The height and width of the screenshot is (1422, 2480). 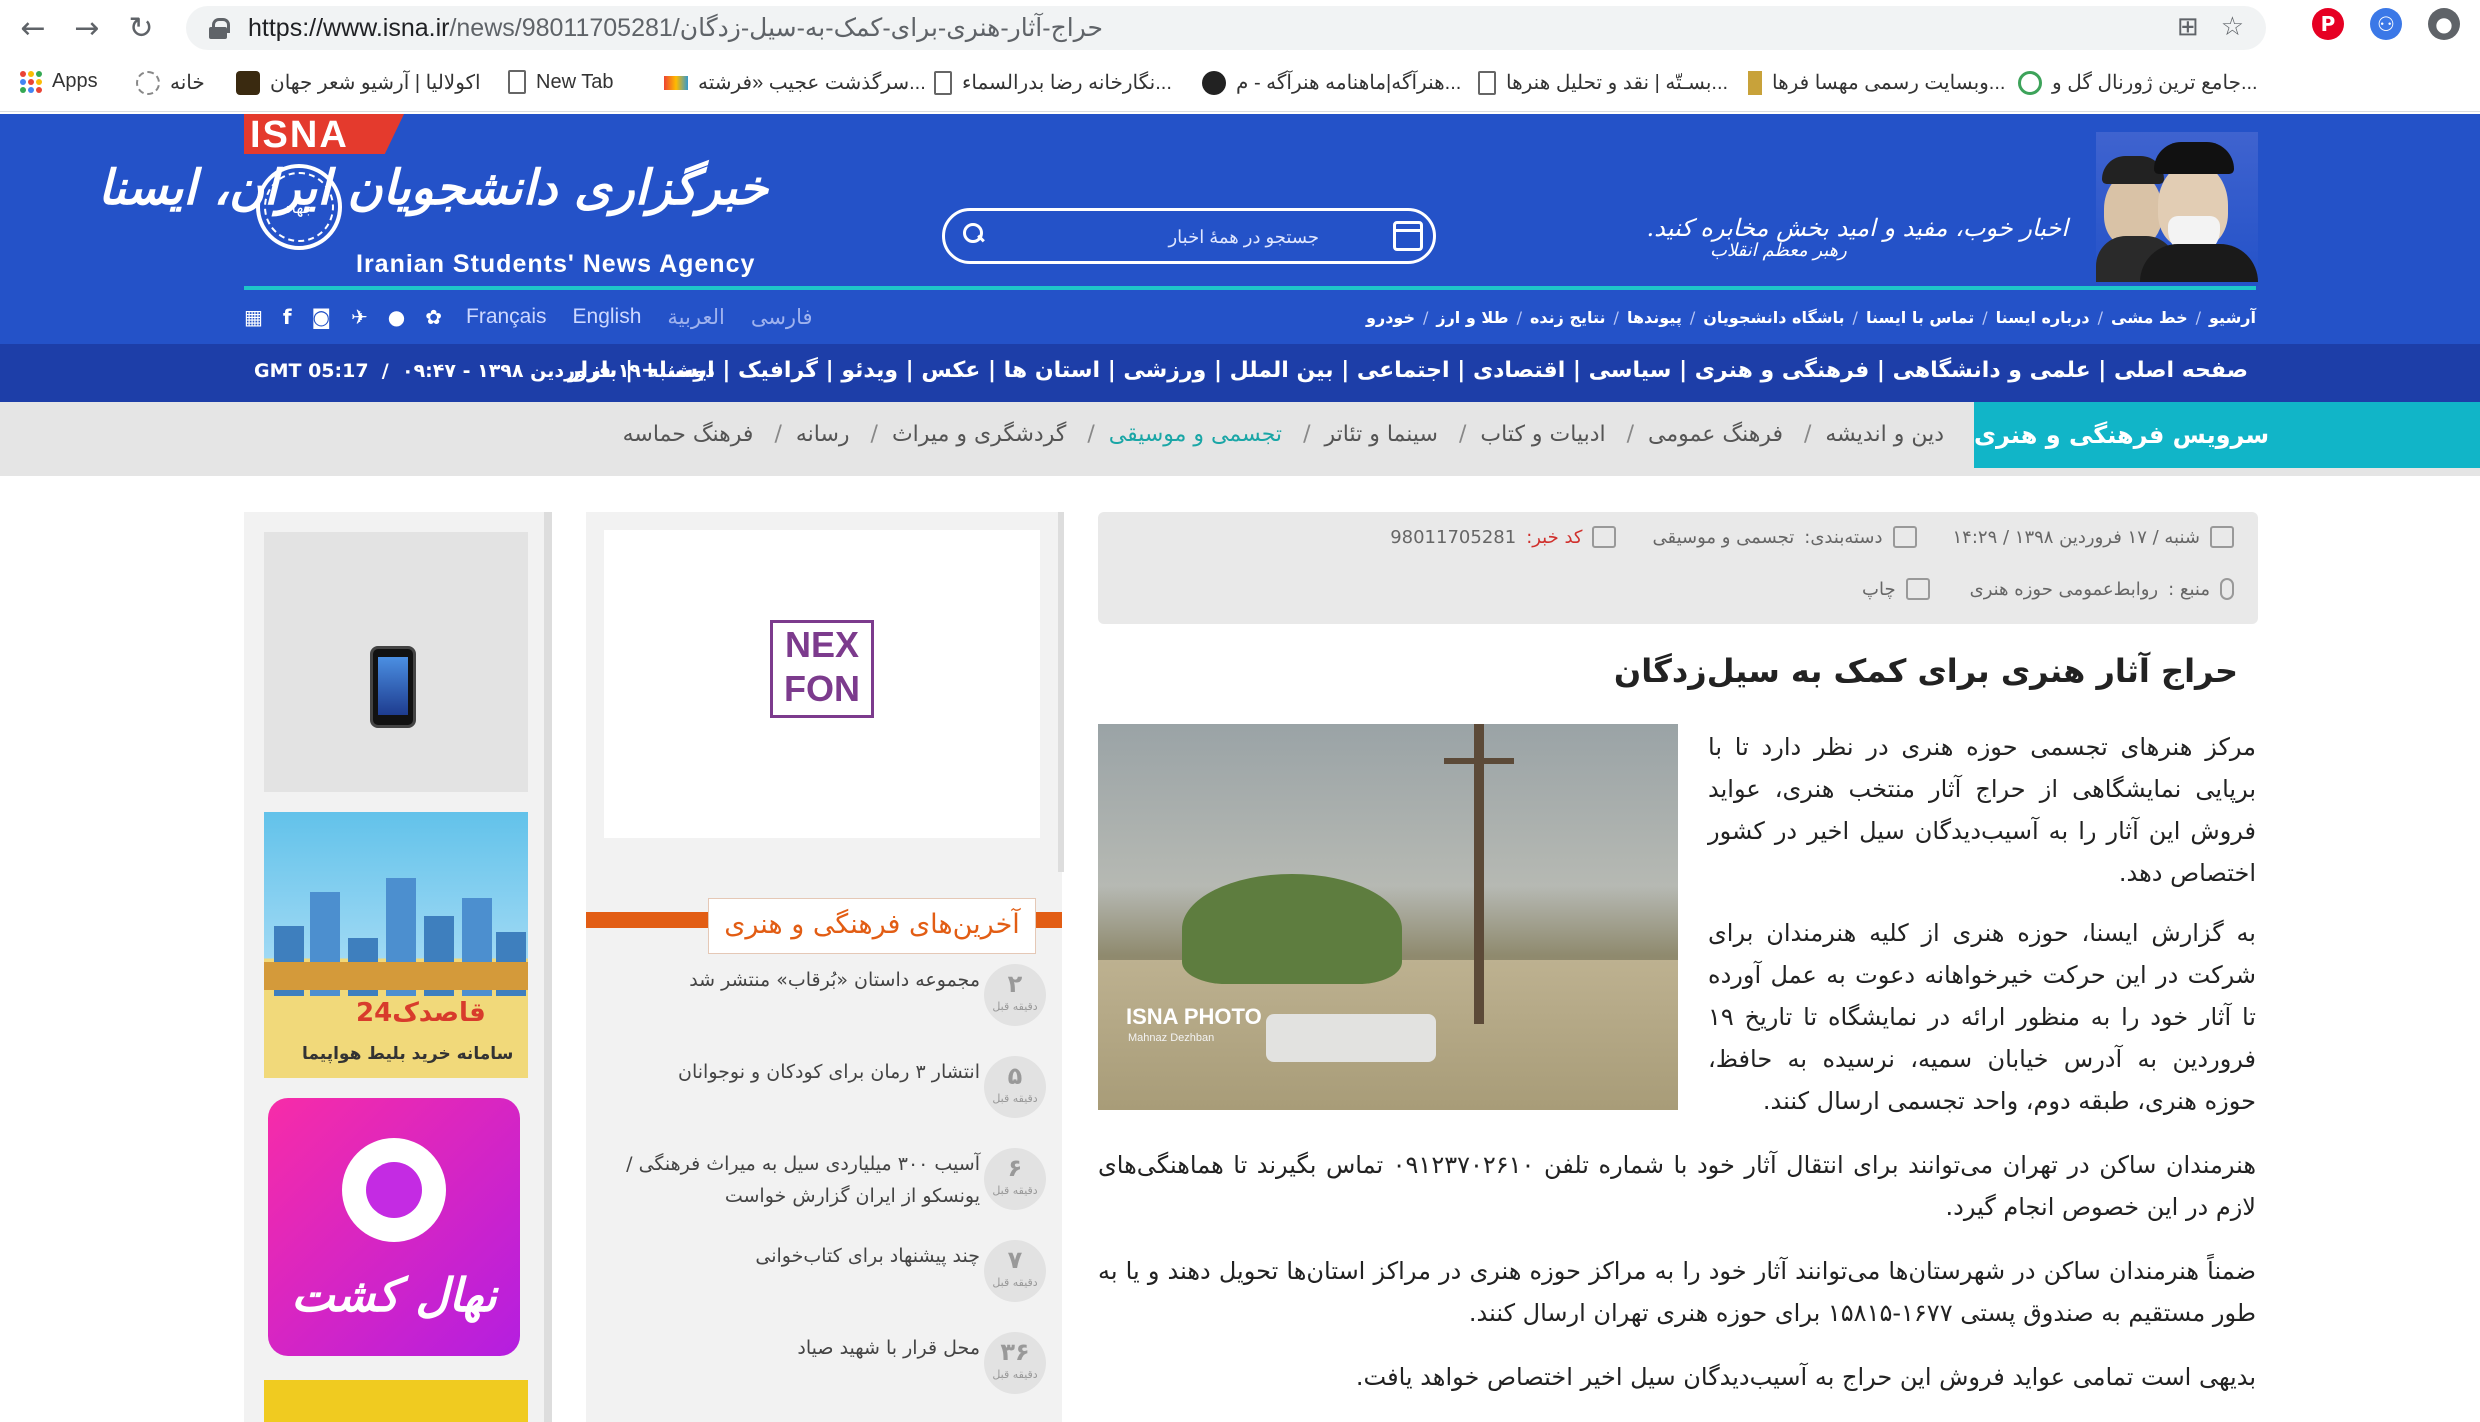 What do you see at coordinates (141, 28) in the screenshot?
I see `reload-button: ↻` at bounding box center [141, 28].